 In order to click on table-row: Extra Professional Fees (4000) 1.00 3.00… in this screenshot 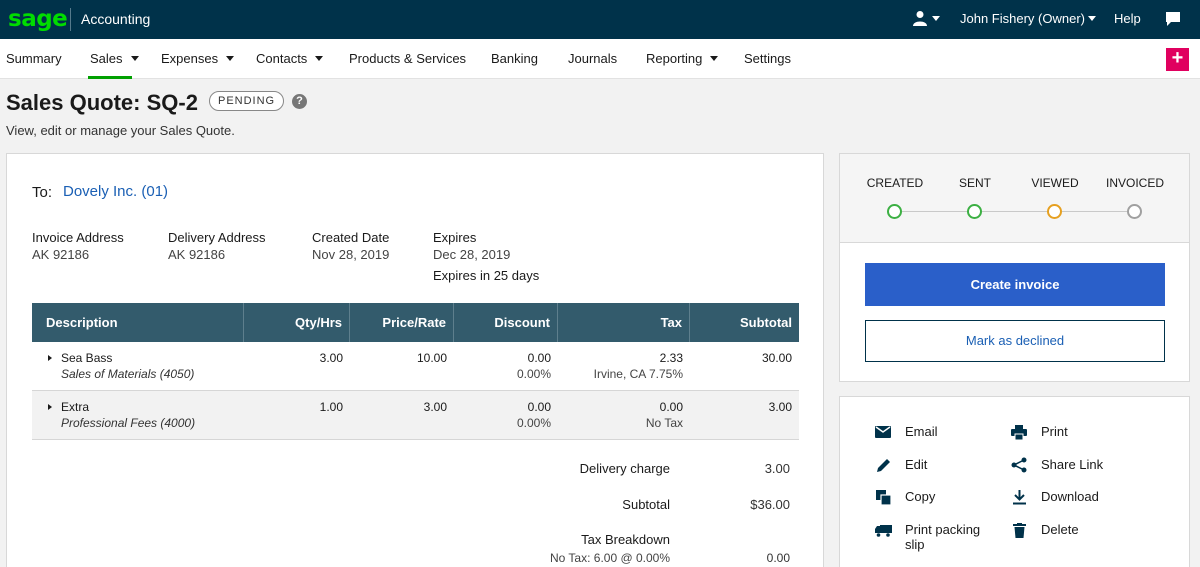, I will do `click(415, 415)`.